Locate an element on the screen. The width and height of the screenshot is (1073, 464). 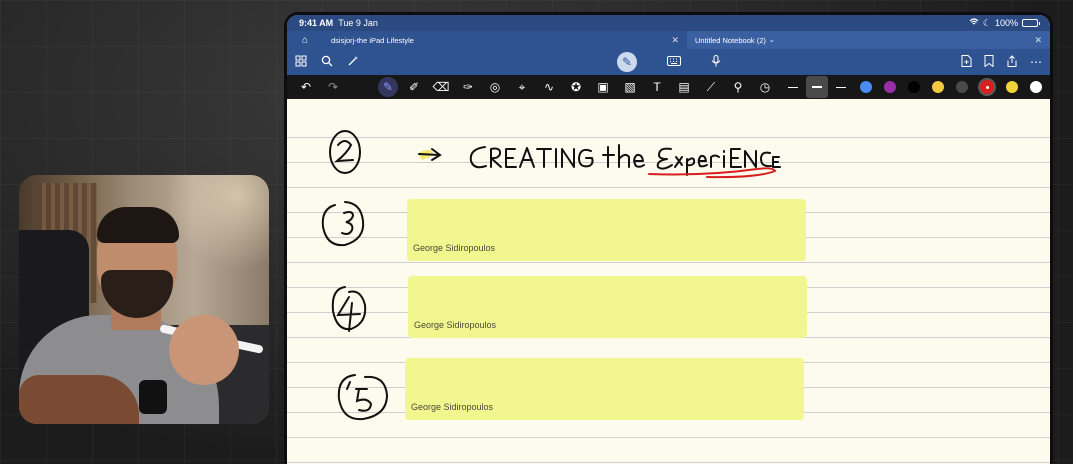
thin-line-mark is located at coordinates (793, 87).